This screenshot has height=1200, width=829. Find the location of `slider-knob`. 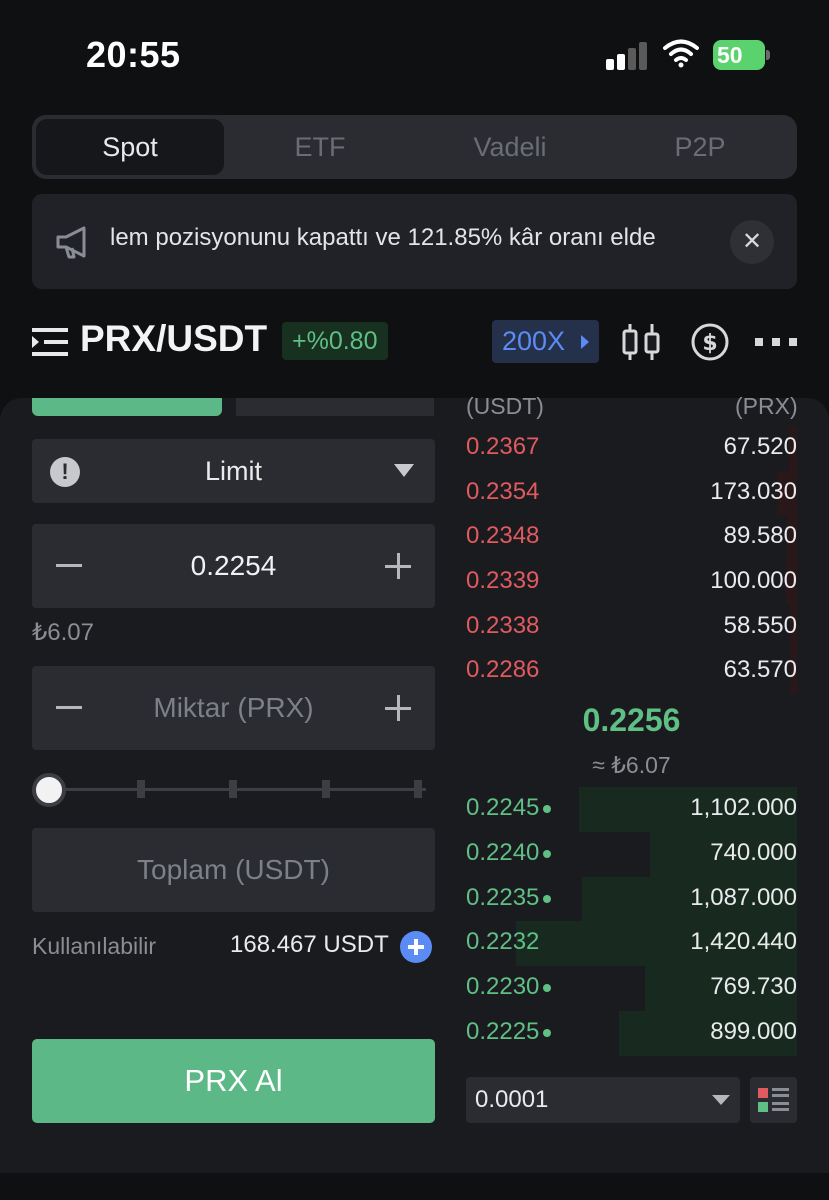

slider-knob is located at coordinates (49, 790).